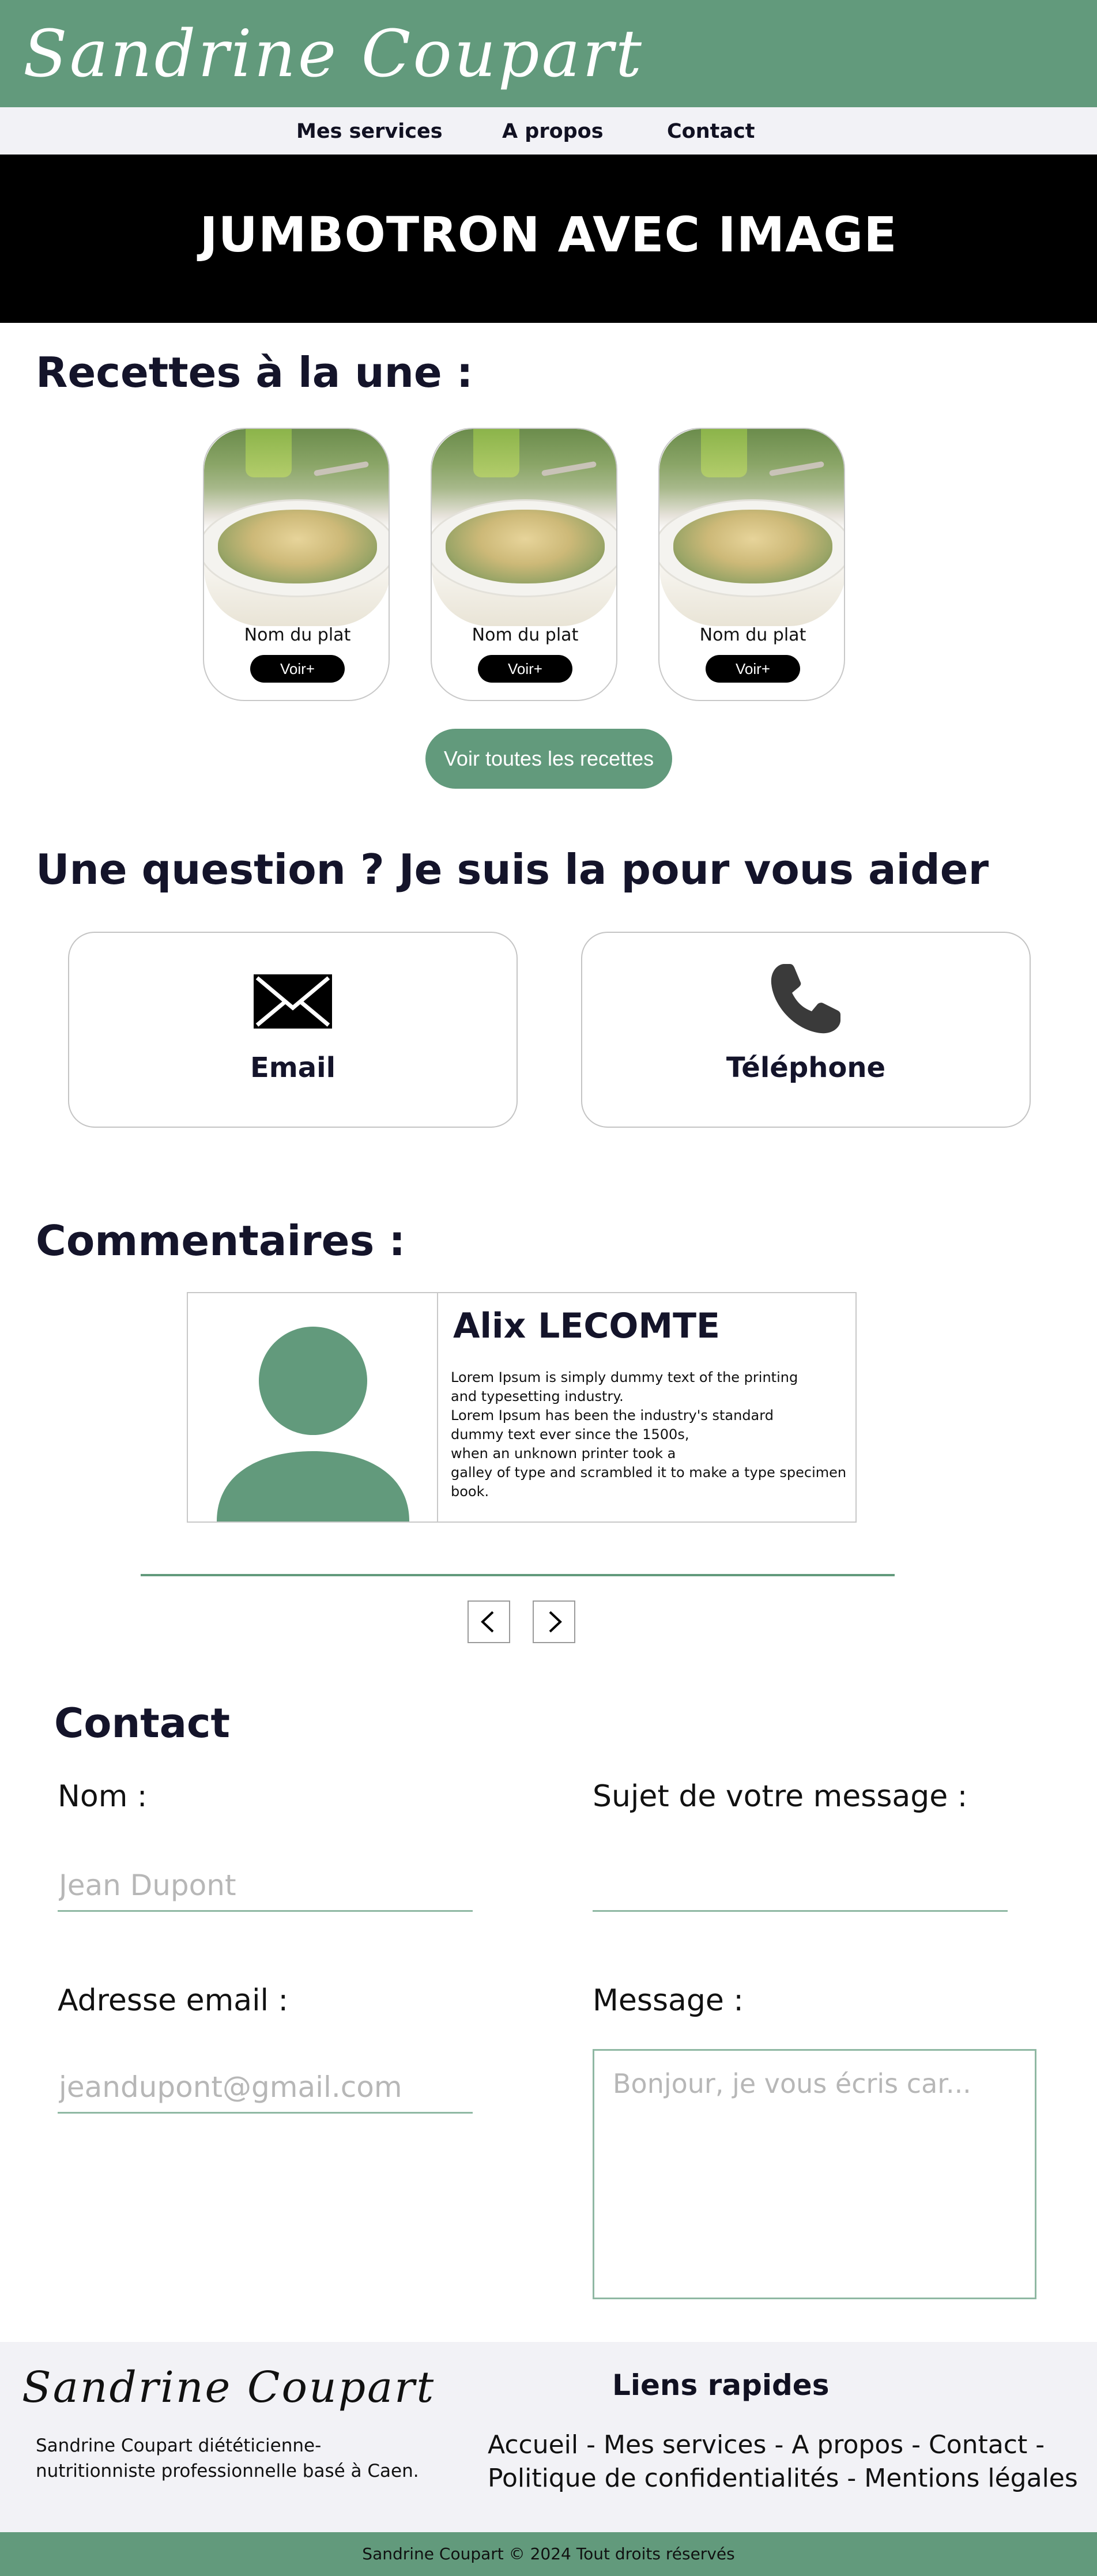 The width and height of the screenshot is (1097, 2576). What do you see at coordinates (293, 1068) in the screenshot?
I see `email-label: Email` at bounding box center [293, 1068].